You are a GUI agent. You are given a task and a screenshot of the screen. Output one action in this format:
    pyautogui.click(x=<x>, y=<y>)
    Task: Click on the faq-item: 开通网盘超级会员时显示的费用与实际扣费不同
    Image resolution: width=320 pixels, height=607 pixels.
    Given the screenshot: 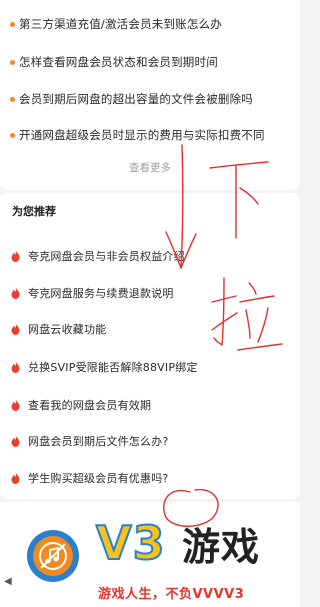 What is the action you would take?
    pyautogui.click(x=150, y=135)
    